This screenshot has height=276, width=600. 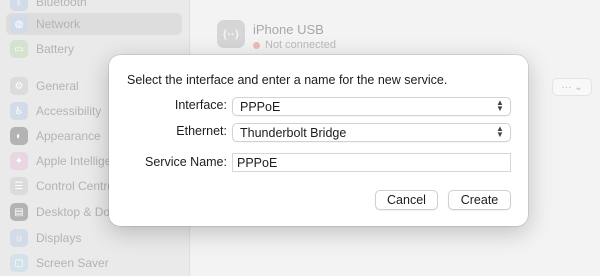 What do you see at coordinates (293, 132) in the screenshot?
I see `ethernet-value: Thunderbolt Bridge` at bounding box center [293, 132].